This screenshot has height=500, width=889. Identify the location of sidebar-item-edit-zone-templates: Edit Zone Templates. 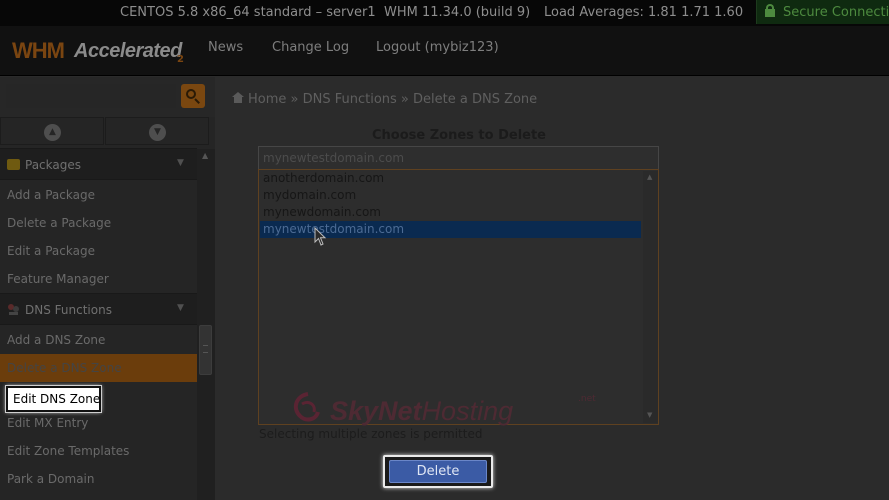
(98, 451).